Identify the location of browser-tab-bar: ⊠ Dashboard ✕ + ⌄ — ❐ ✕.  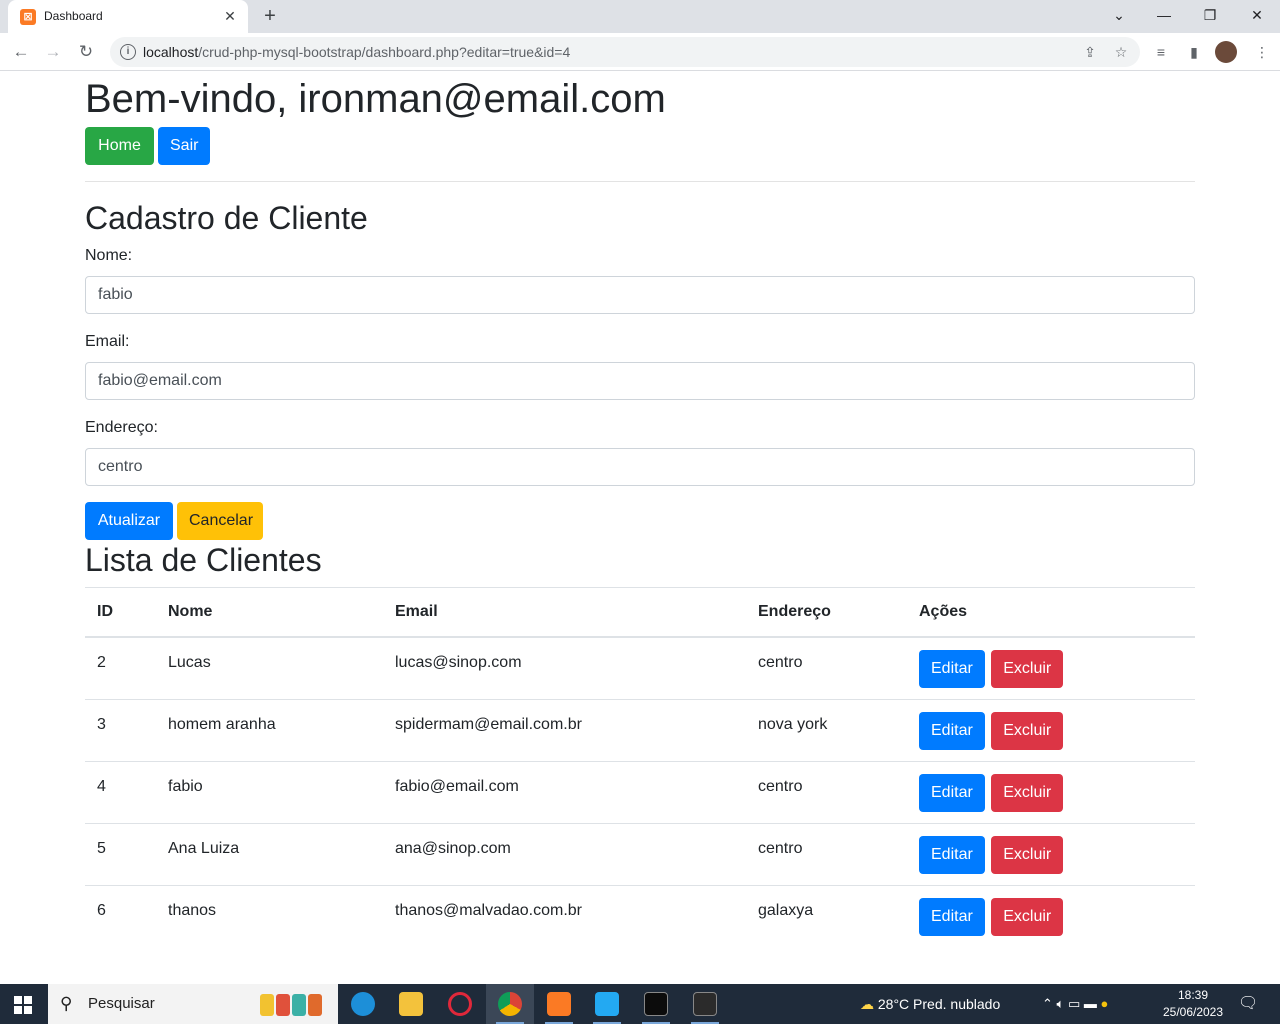
(640, 16).